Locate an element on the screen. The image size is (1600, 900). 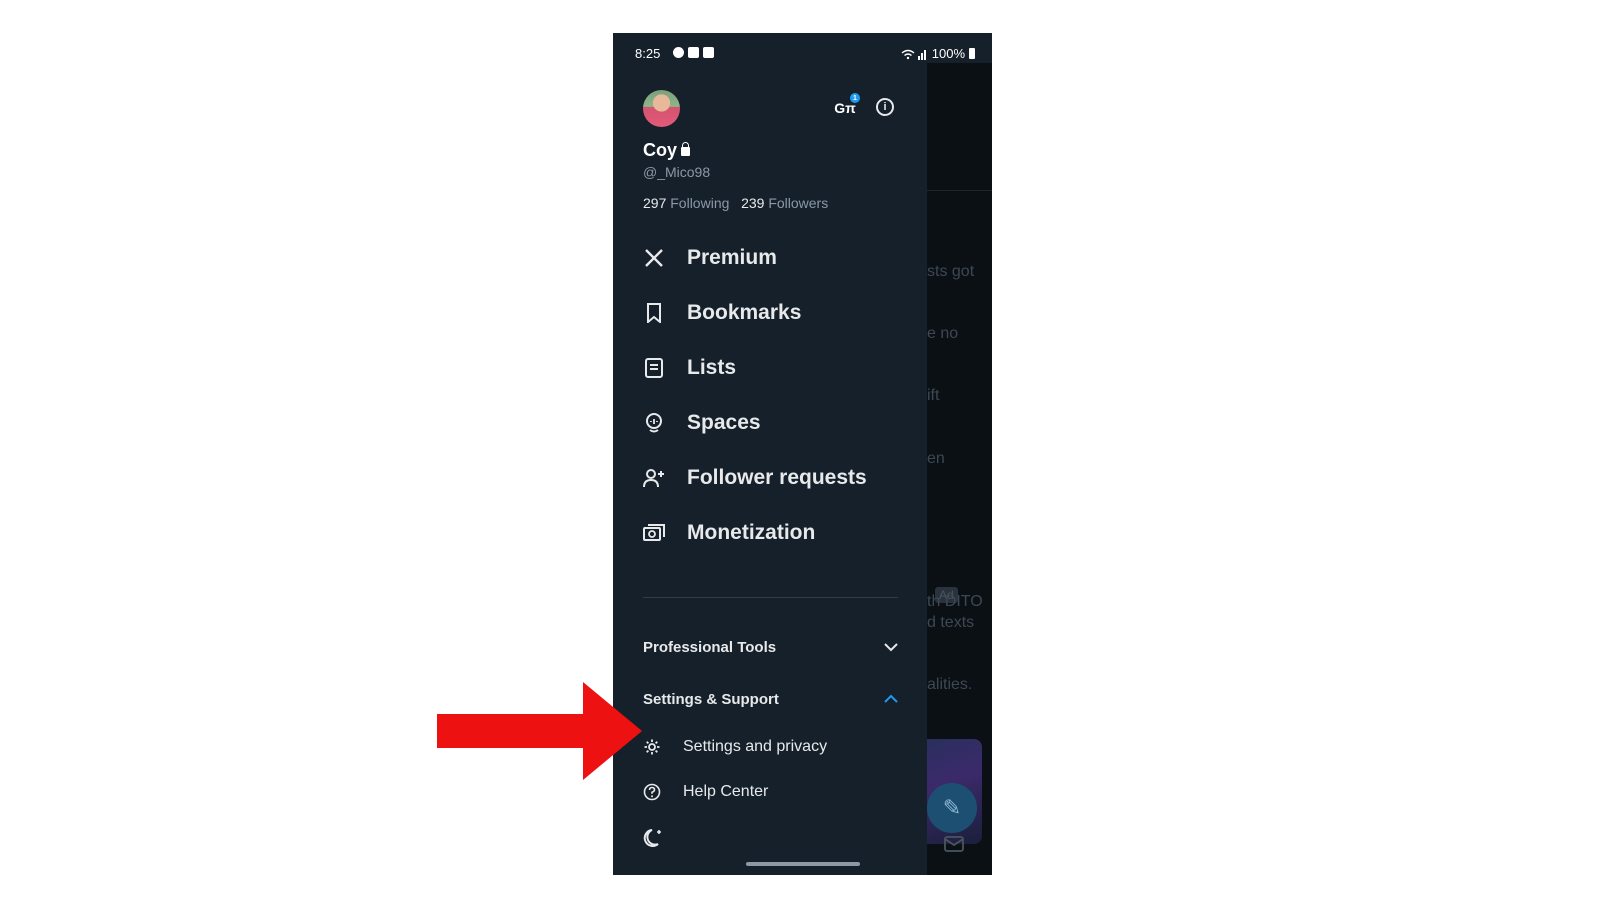
menu-item-label: Monetization is located at coordinates (751, 532).